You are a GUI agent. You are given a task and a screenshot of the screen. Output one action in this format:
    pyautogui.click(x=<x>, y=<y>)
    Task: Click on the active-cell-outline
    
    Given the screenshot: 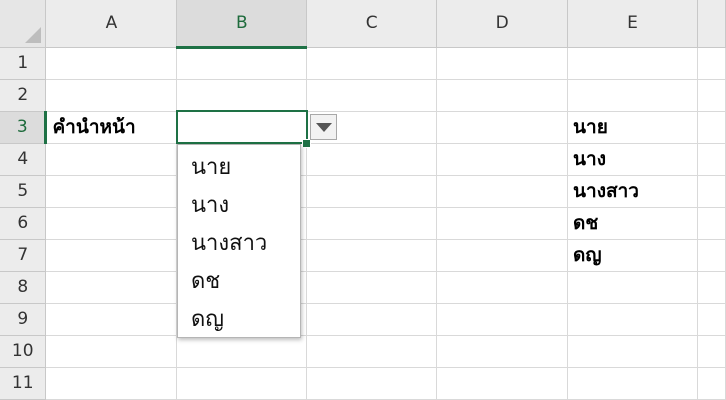 What is the action you would take?
    pyautogui.click(x=242, y=127)
    